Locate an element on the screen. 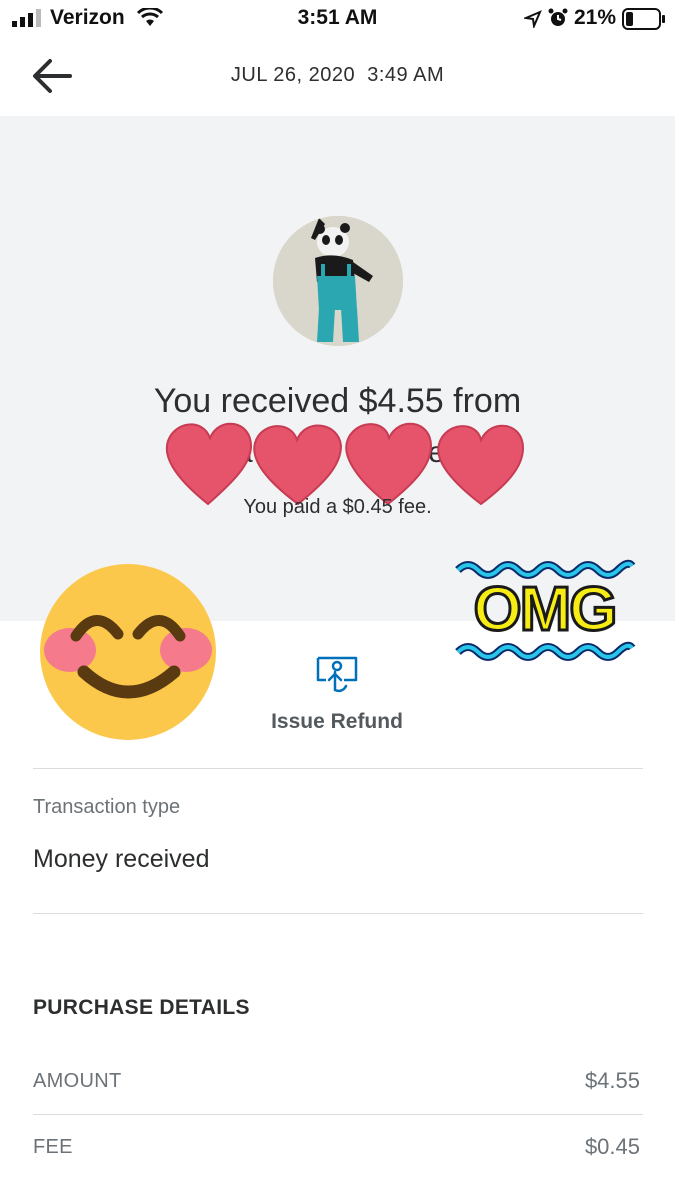 The image size is (675, 1200). transaction-type-label: Transaction type is located at coordinates (107, 807).